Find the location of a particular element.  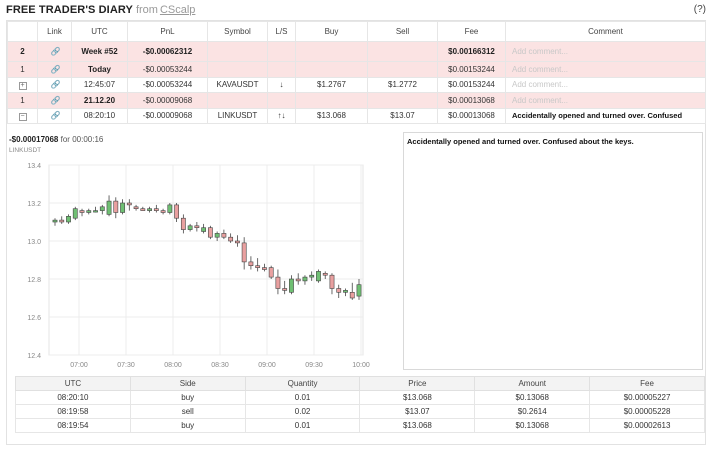

week-link-cell: 🔗 is located at coordinates (54, 51).